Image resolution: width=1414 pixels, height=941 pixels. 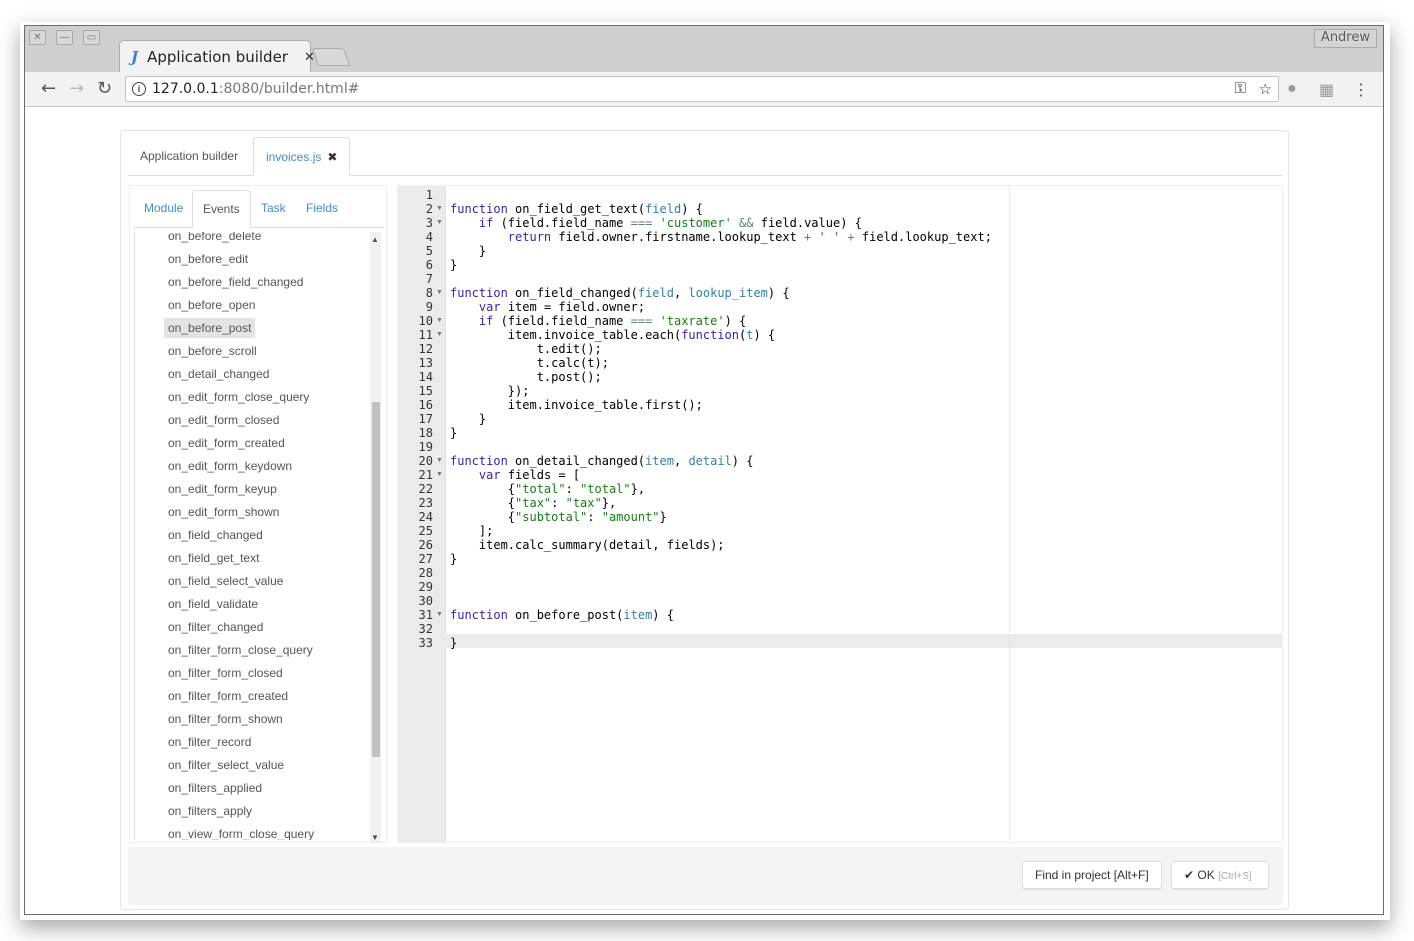 What do you see at coordinates (215, 627) in the screenshot?
I see `event-item: on_filter_changed` at bounding box center [215, 627].